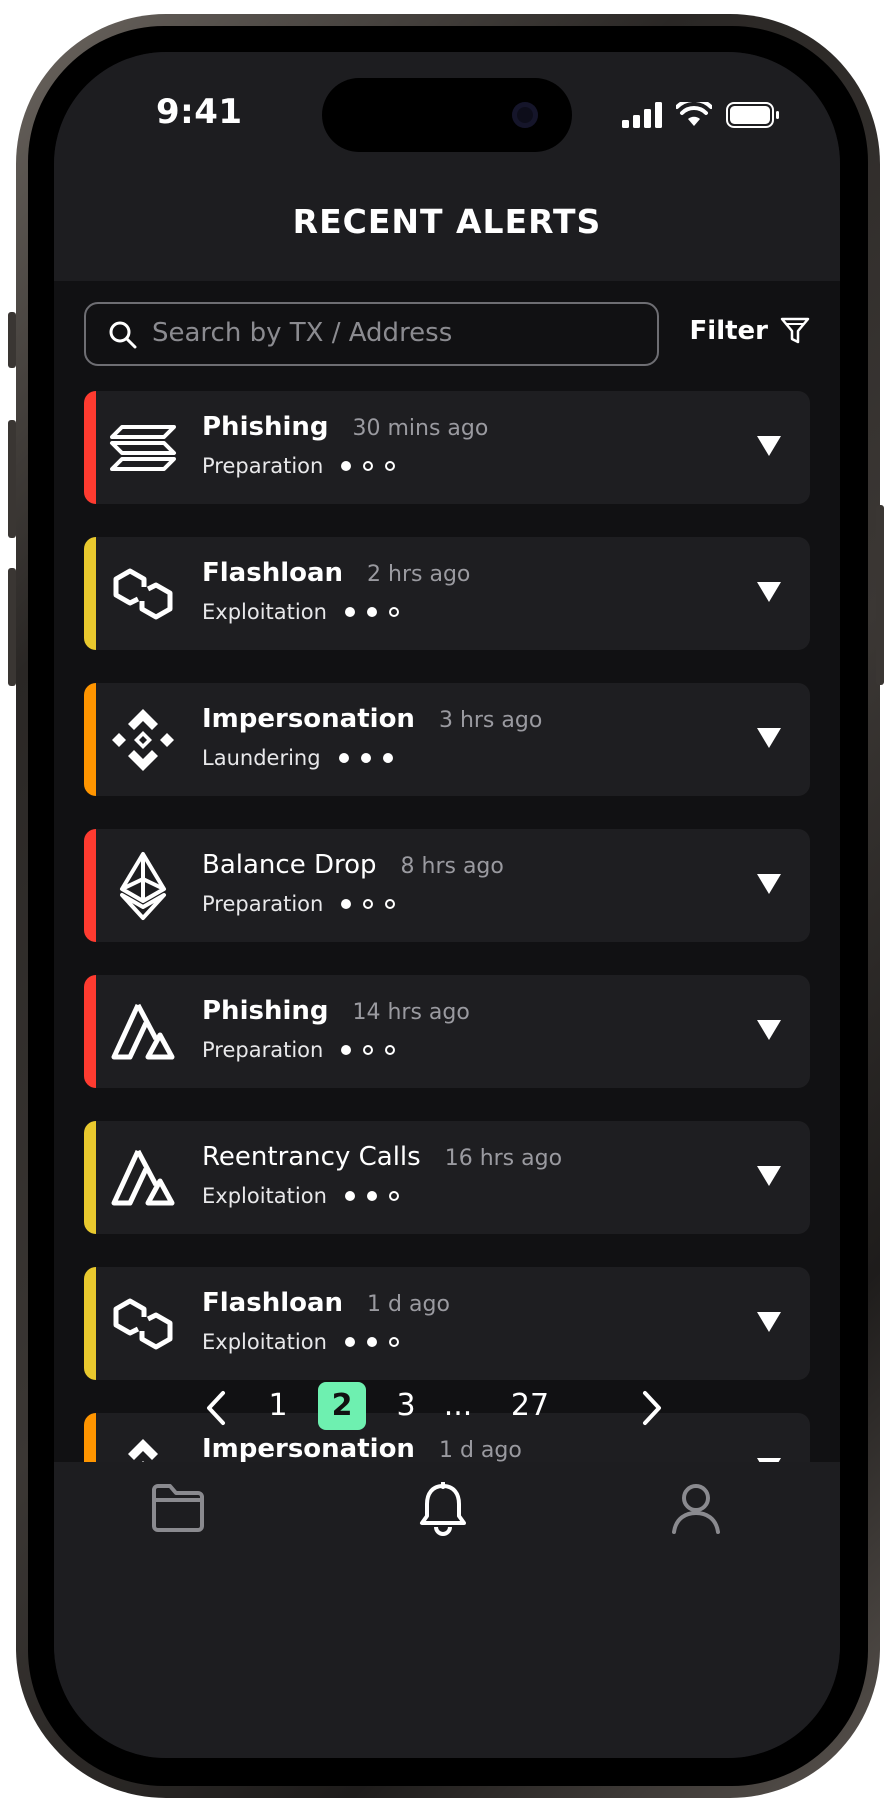 This screenshot has width=894, height=1812. I want to click on filter-button: Filter, so click(750, 331).